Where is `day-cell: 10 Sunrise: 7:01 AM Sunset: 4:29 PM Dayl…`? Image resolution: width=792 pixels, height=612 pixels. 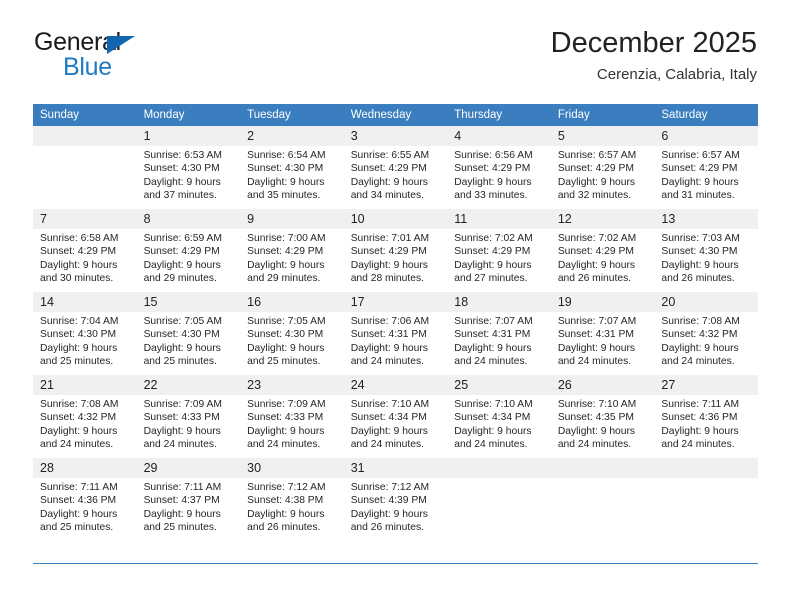 day-cell: 10 Sunrise: 7:01 AM Sunset: 4:29 PM Dayl… is located at coordinates (395, 250).